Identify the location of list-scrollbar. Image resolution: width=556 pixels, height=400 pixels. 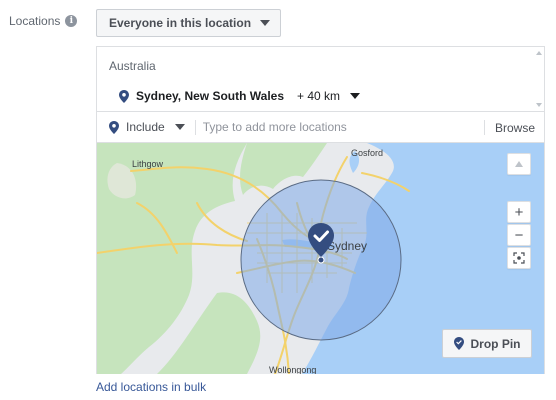
(539, 79).